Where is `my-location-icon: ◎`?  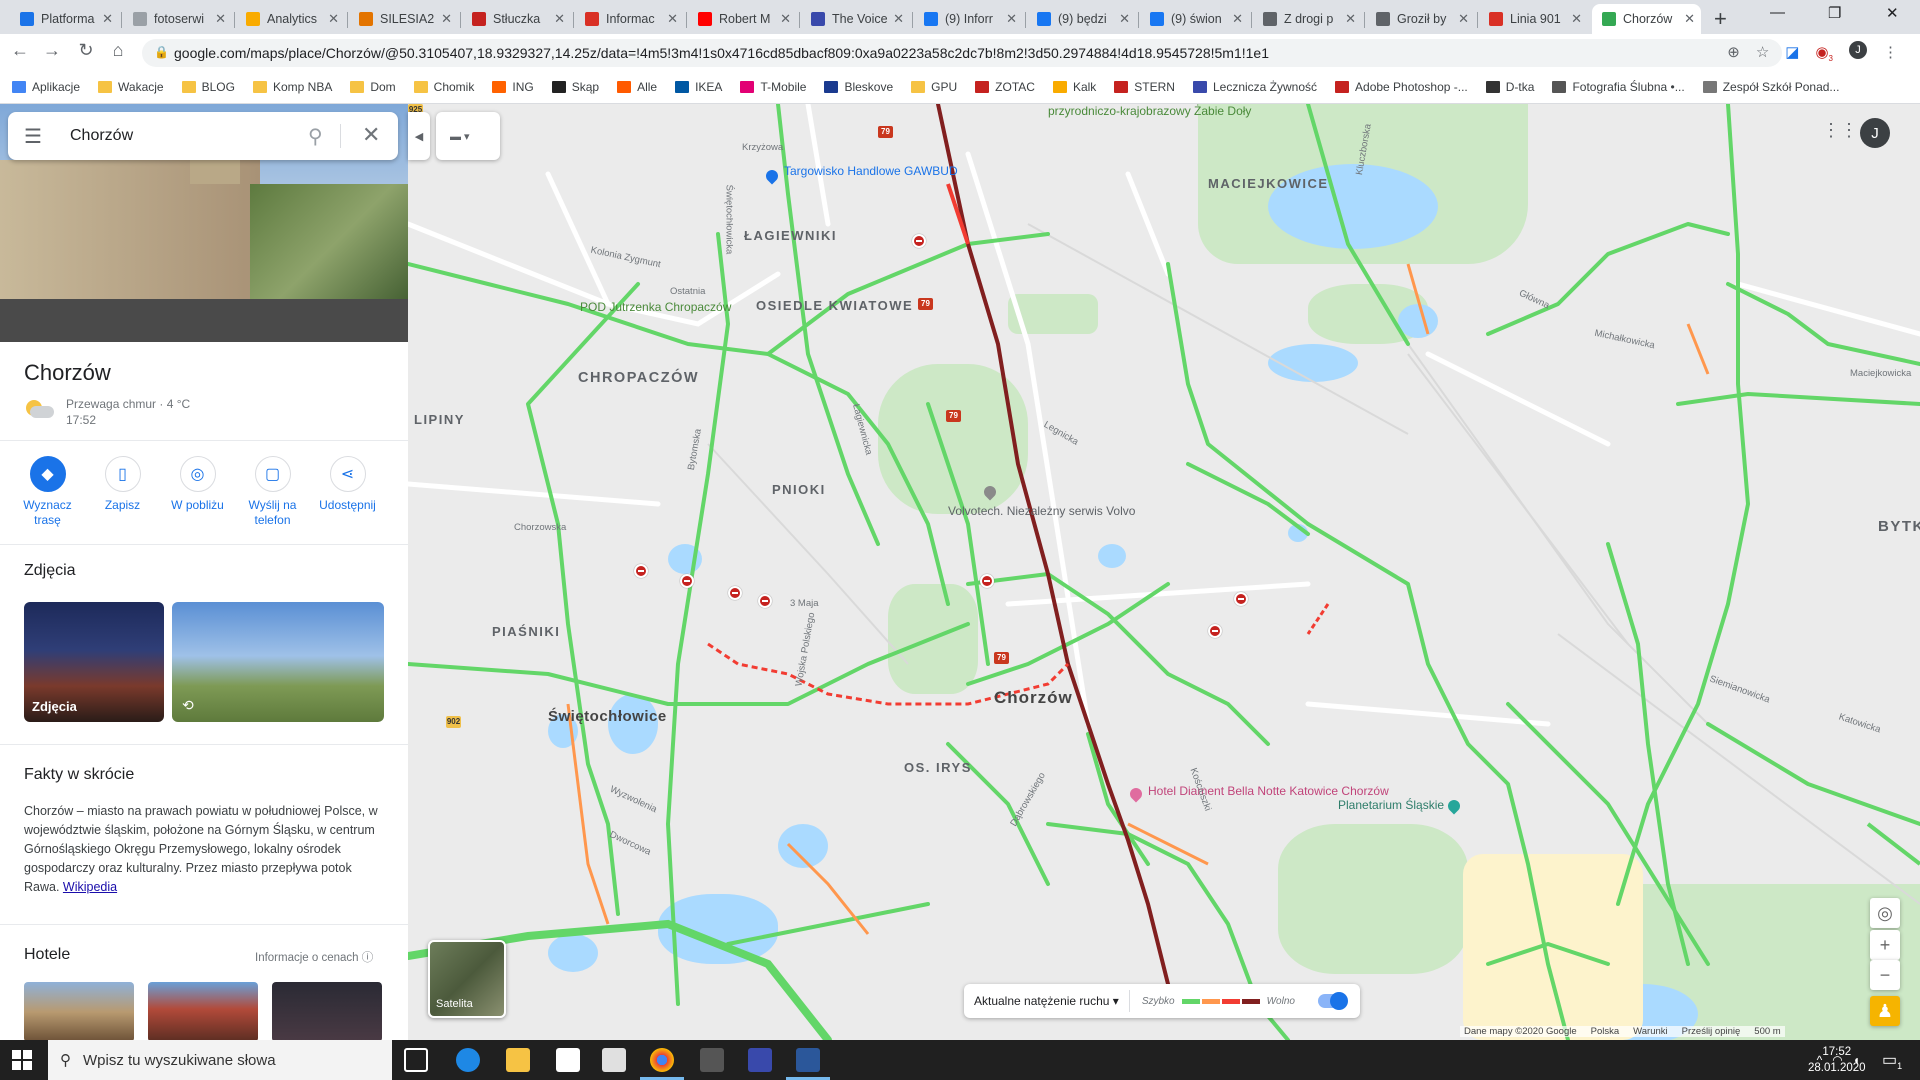 my-location-icon: ◎ is located at coordinates (1885, 913).